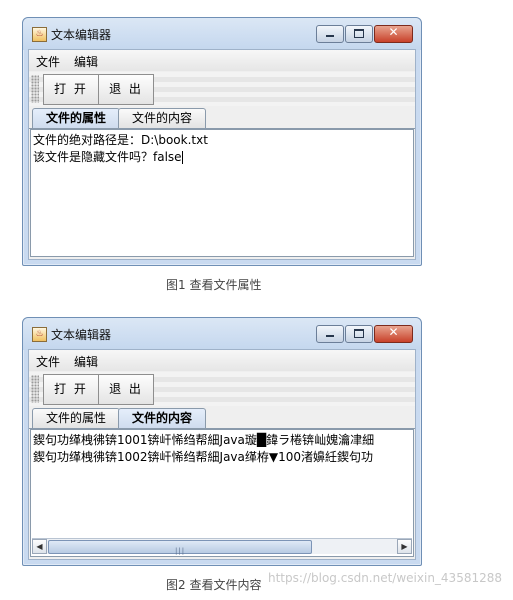 Image resolution: width=513 pixels, height=600 pixels. I want to click on arrow-right-icon: ▶, so click(404, 546).